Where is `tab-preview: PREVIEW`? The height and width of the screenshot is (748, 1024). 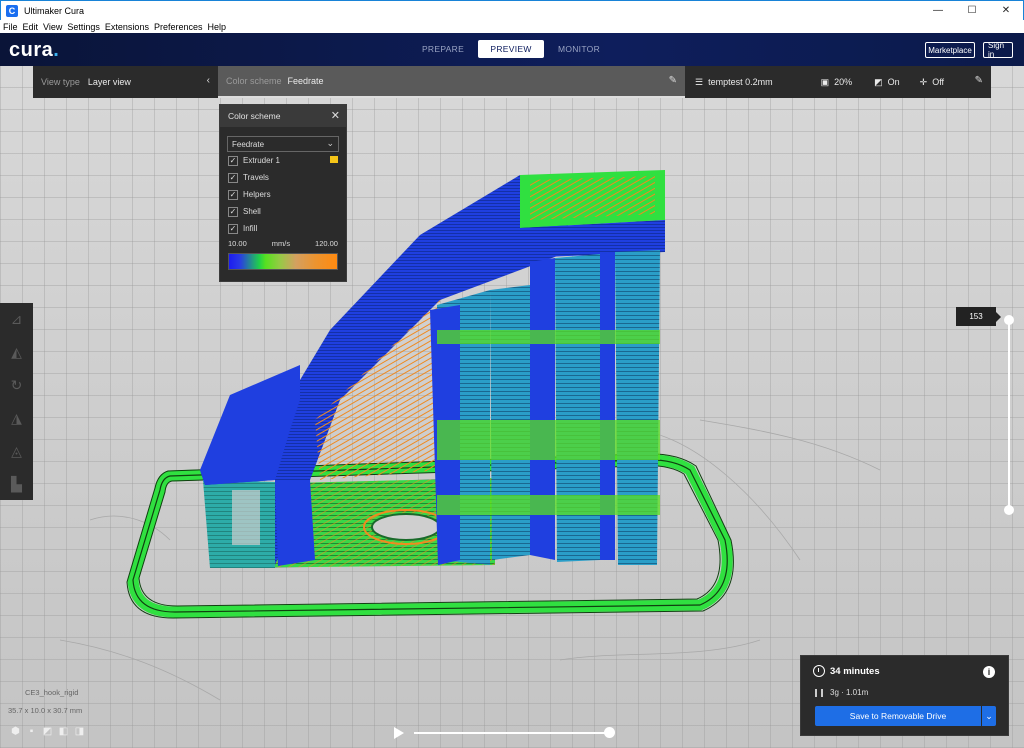 tab-preview: PREVIEW is located at coordinates (511, 49).